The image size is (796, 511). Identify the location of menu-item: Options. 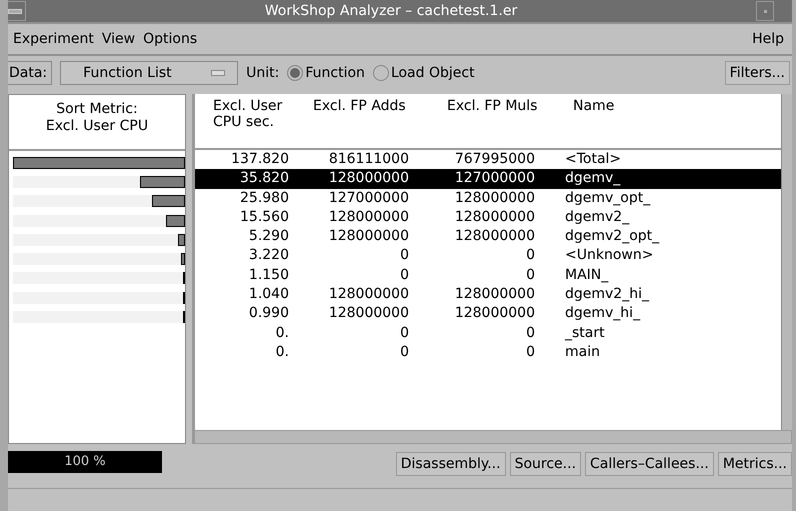
(170, 39).